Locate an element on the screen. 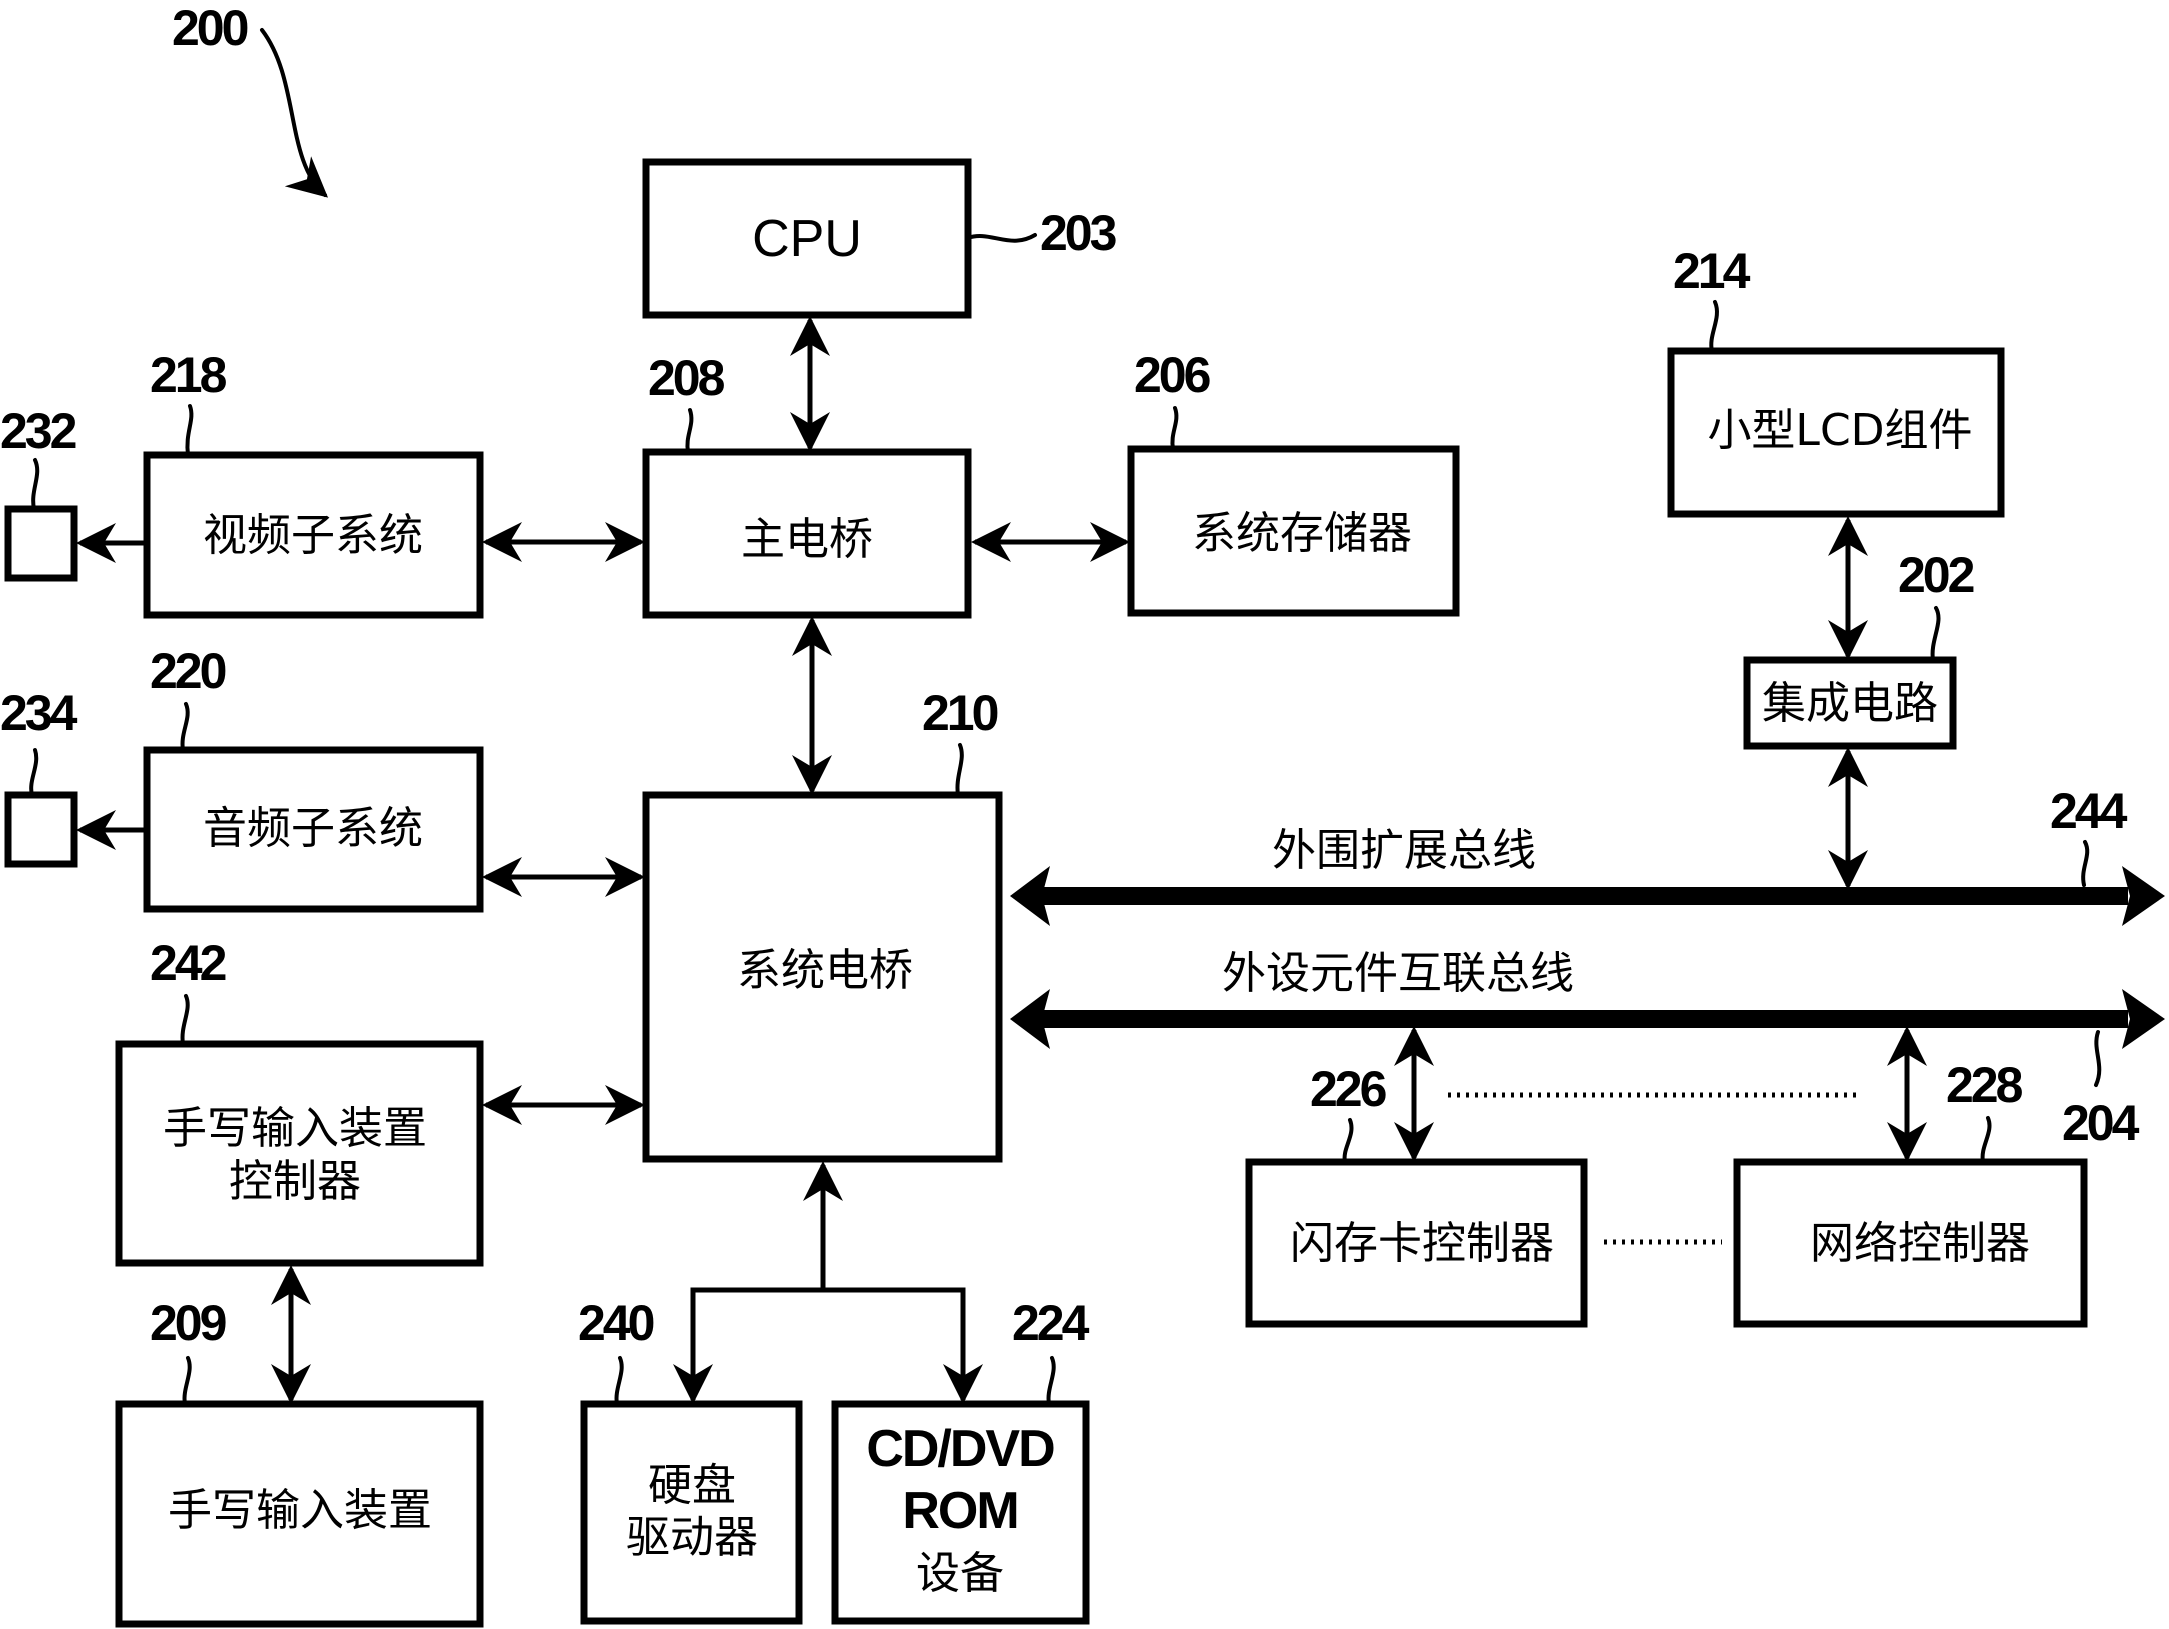  hard-disk-block: 硬盘 驱动器 is located at coordinates (691, 1512).